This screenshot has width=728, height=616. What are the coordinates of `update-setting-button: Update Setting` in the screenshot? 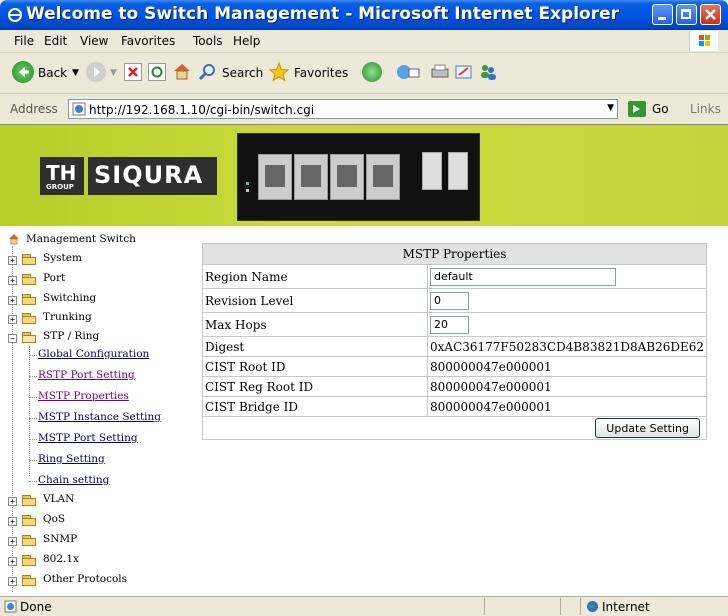 It's located at (648, 428).